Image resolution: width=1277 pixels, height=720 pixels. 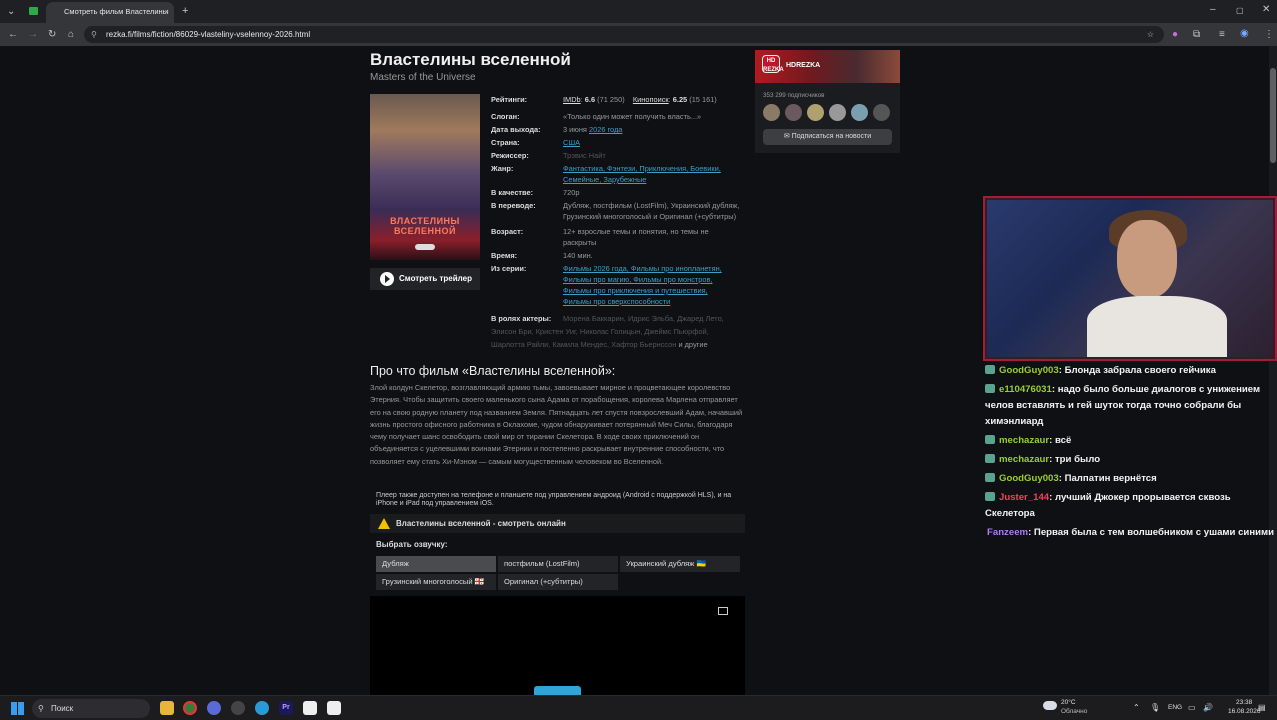 What do you see at coordinates (185, 11) in the screenshot?
I see `new-tab-button: +` at bounding box center [185, 11].